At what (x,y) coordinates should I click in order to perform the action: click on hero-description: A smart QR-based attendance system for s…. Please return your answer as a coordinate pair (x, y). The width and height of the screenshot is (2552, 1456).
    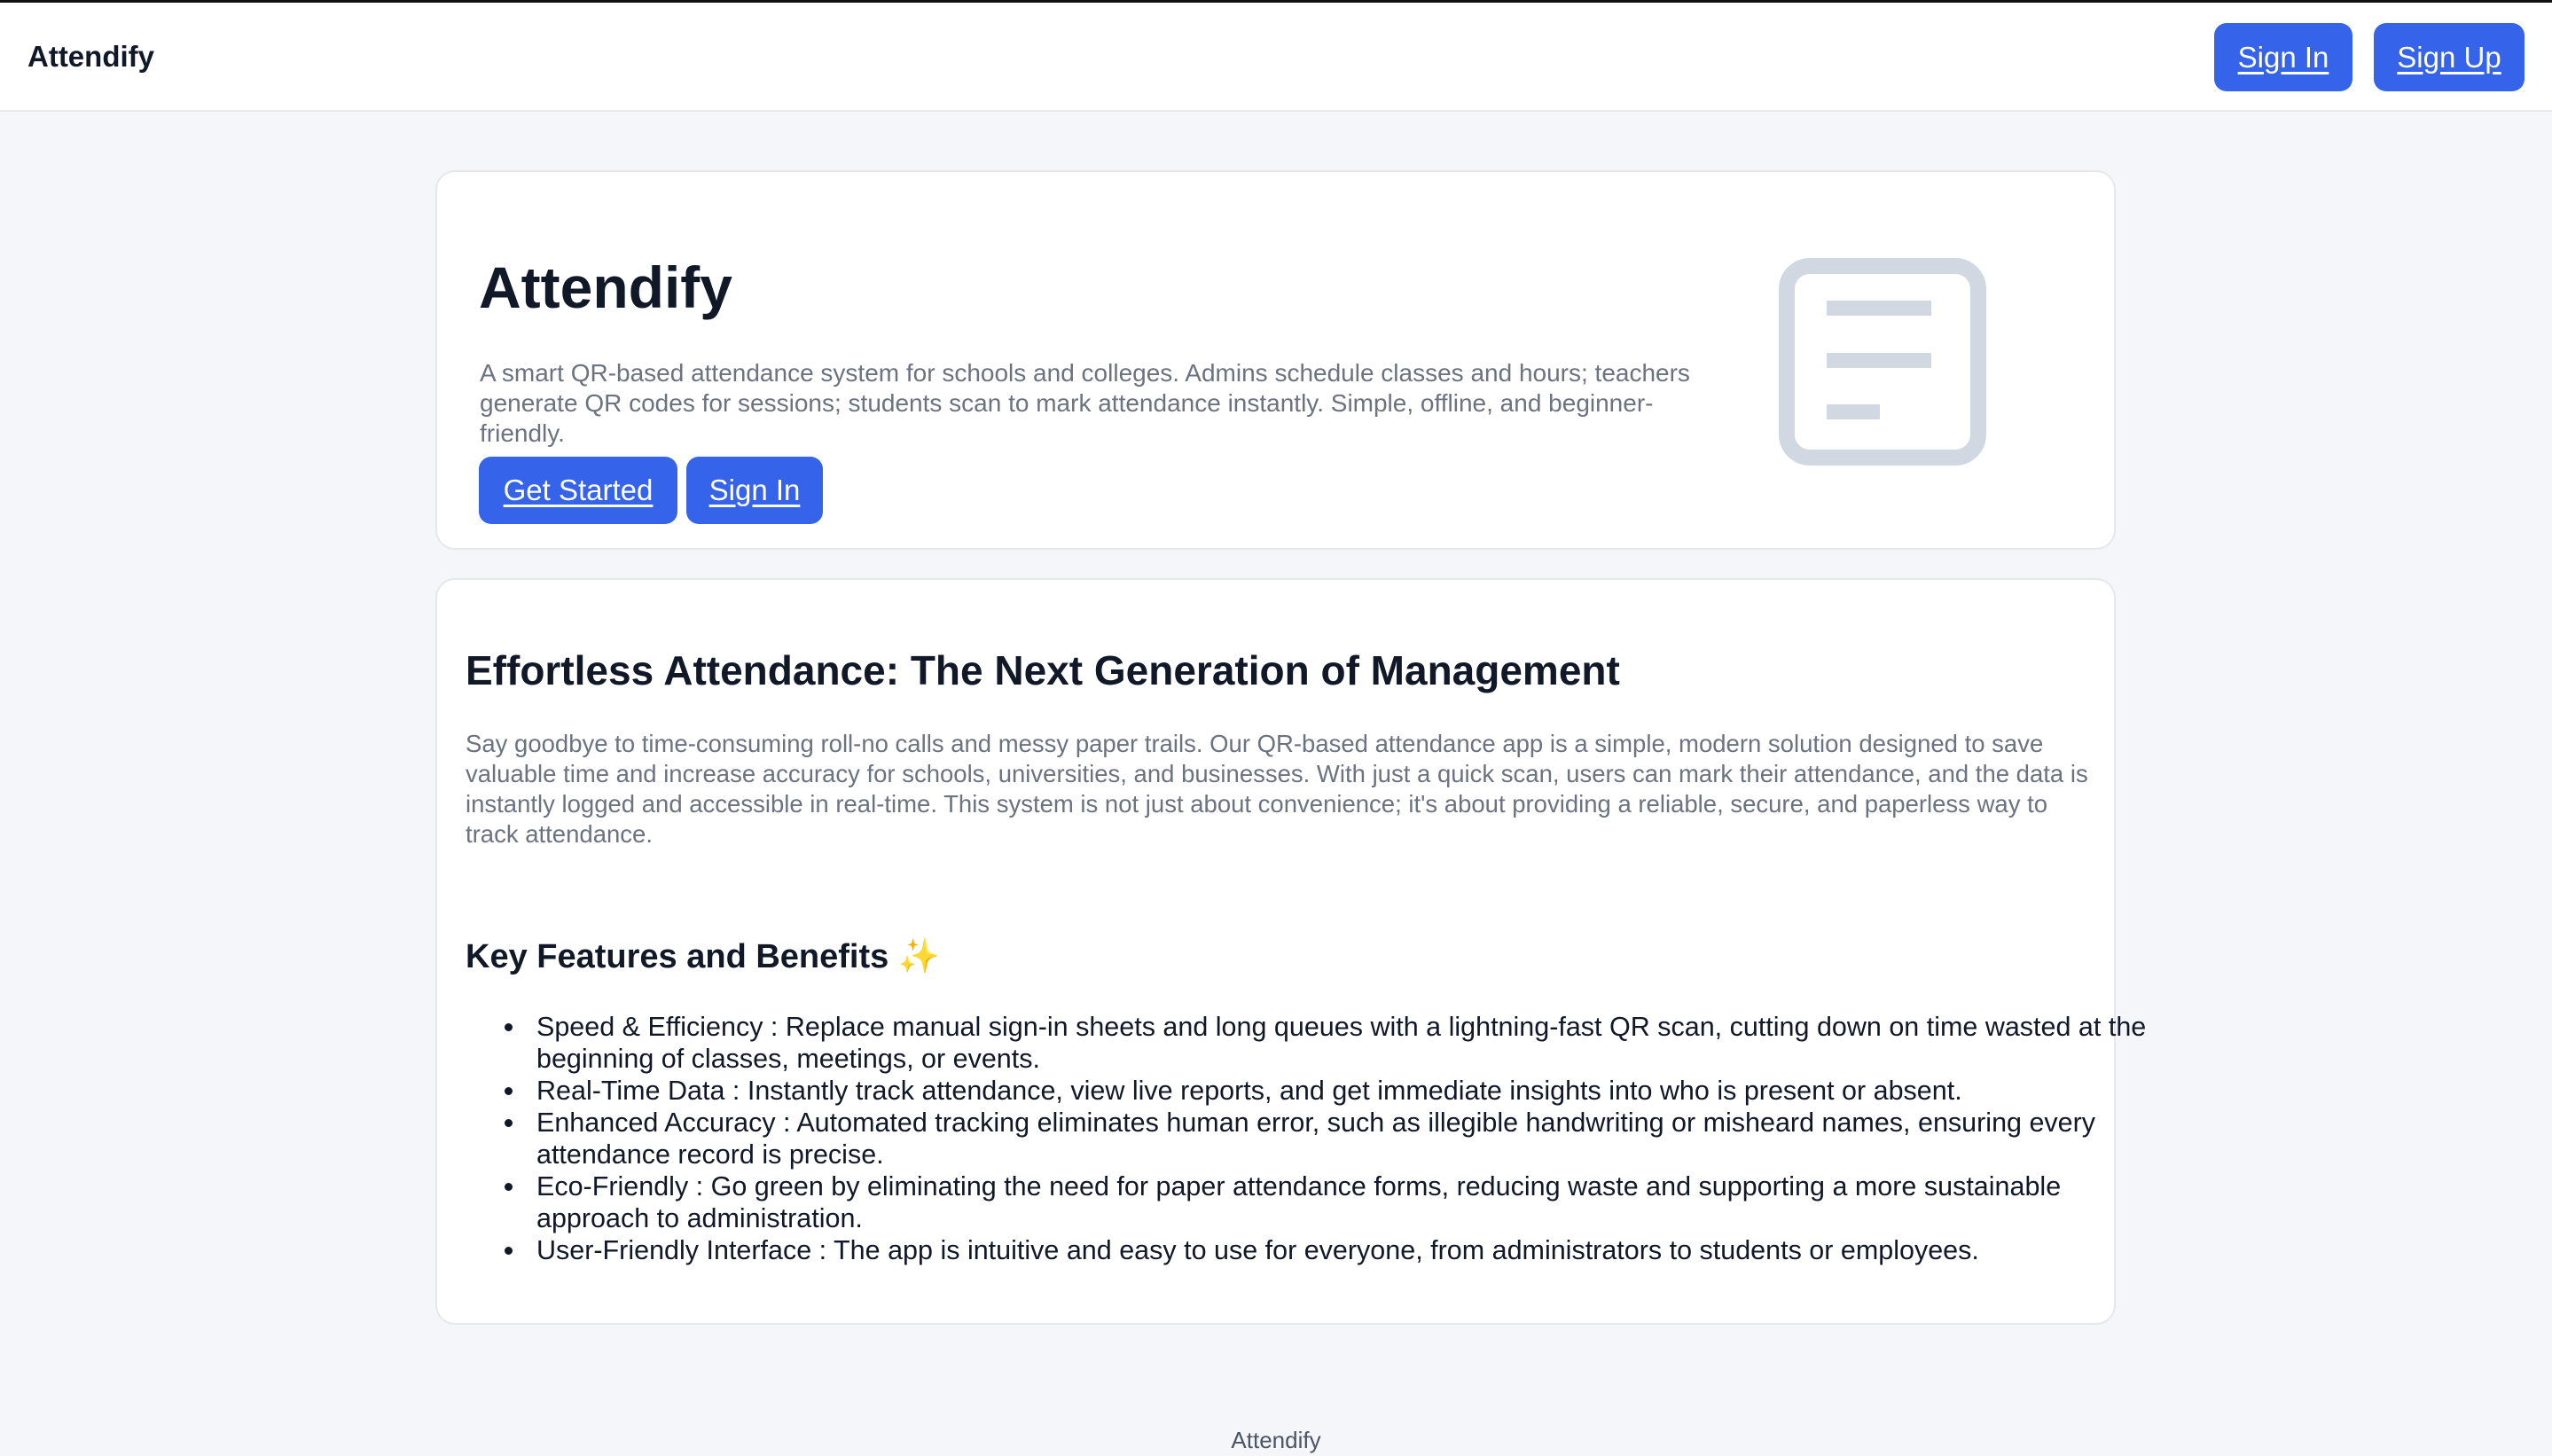
    Looking at the image, I should click on (1085, 403).